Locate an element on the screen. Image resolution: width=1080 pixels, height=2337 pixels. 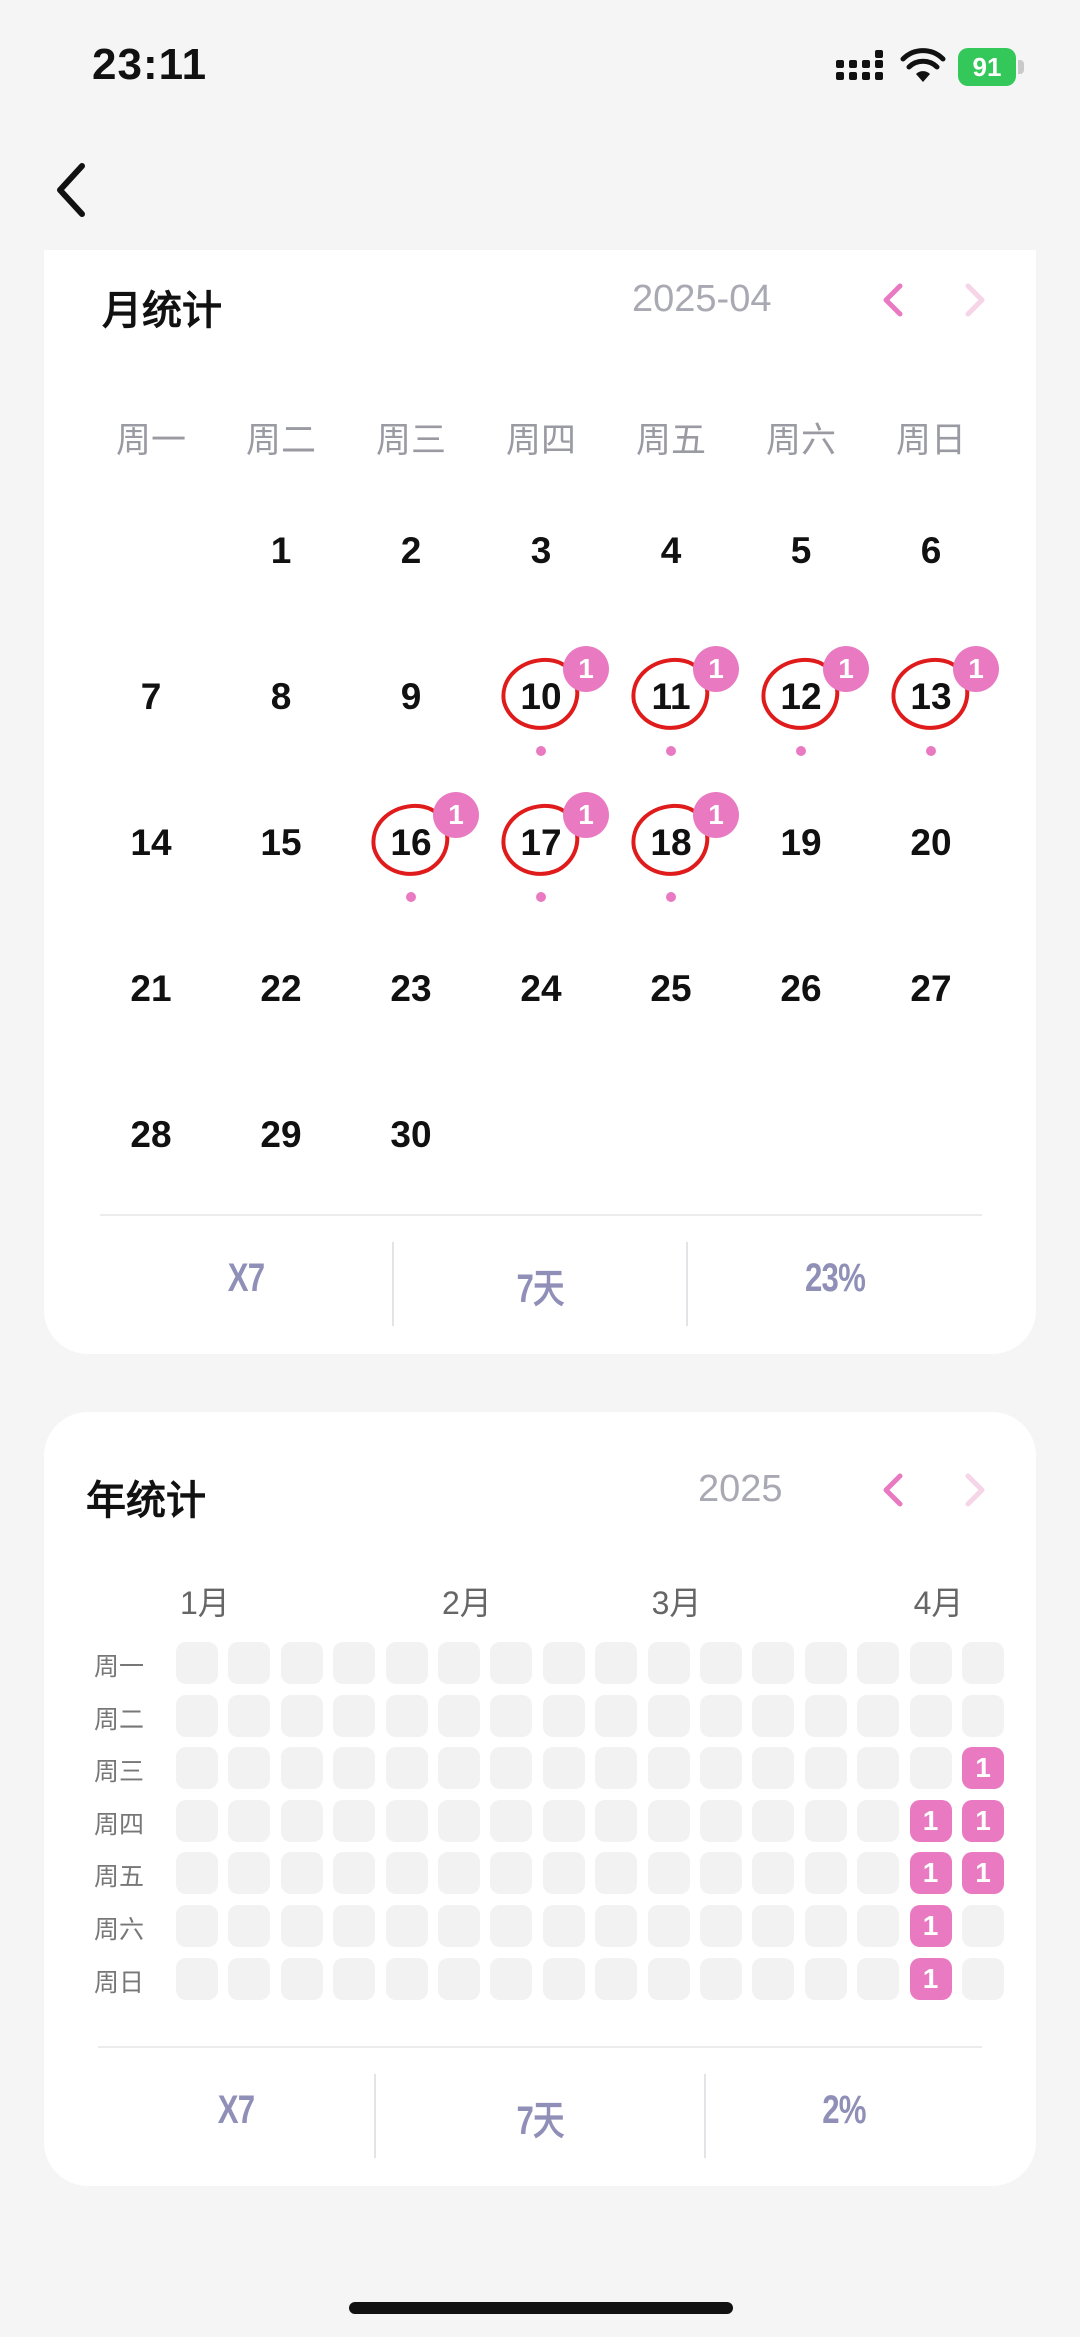
calendar-day: 6 is located at coordinates (931, 549).